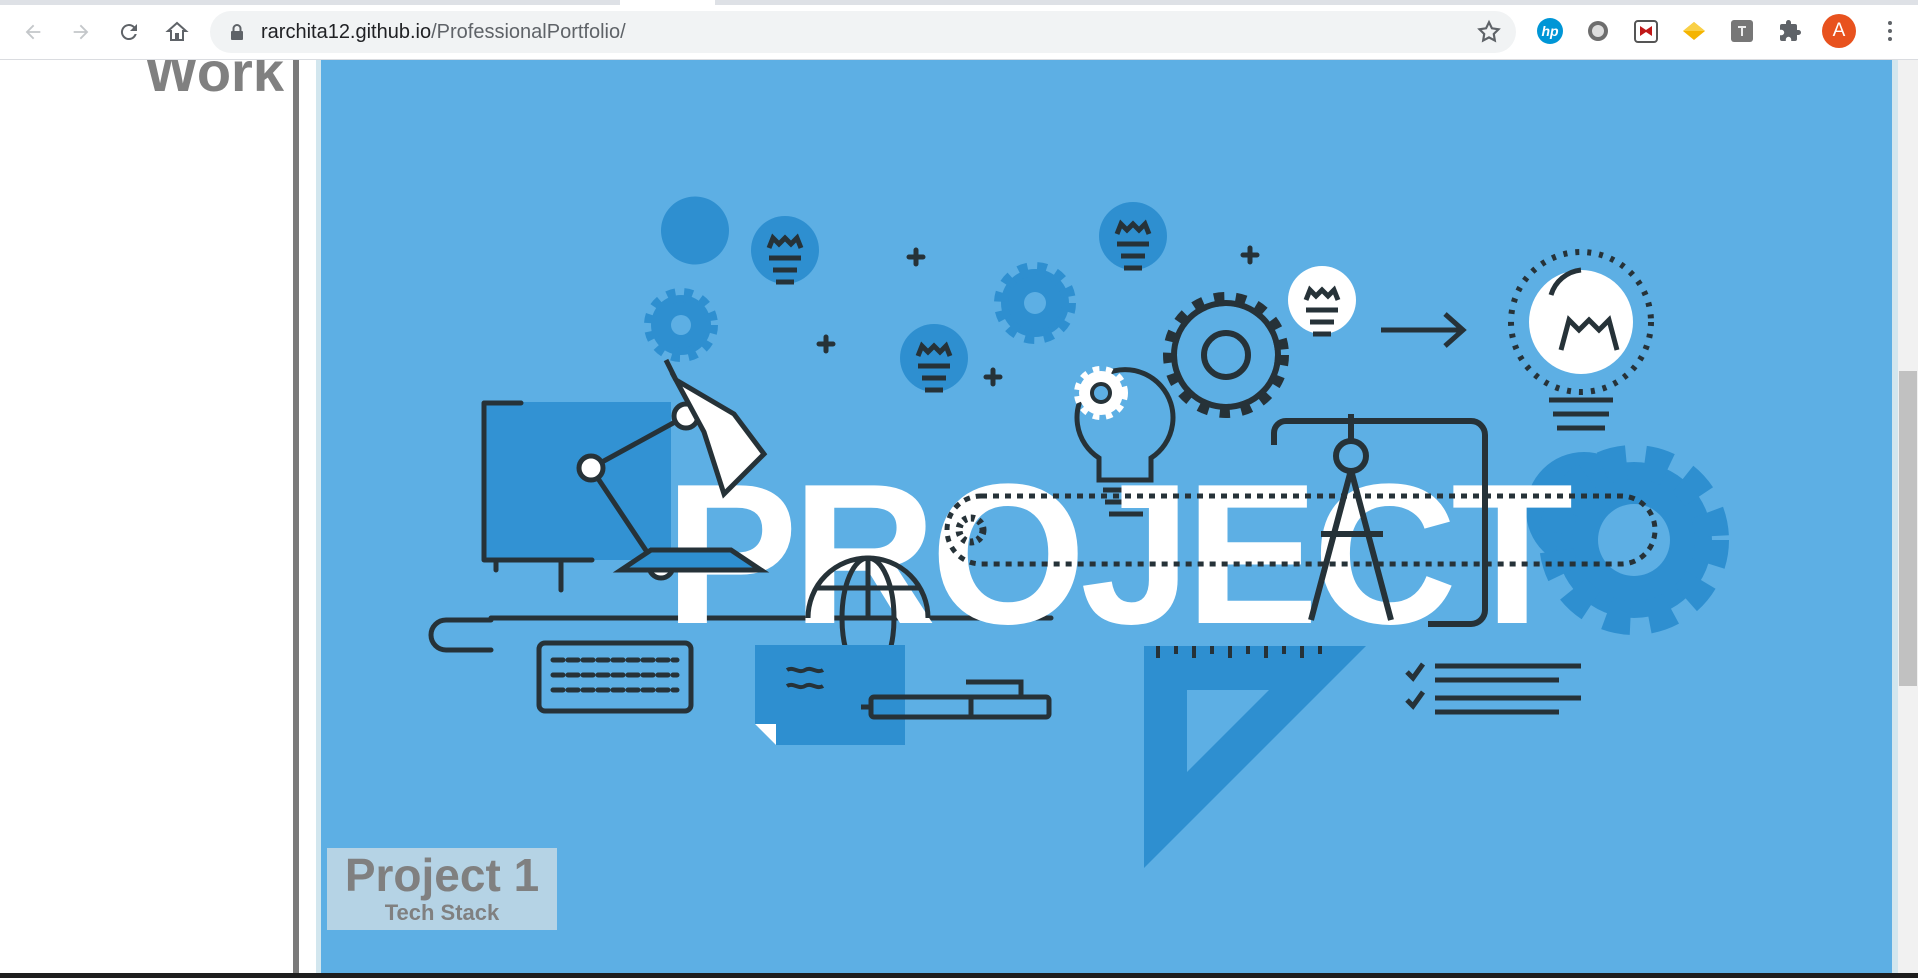  What do you see at coordinates (1471, 340) in the screenshot?
I see `white-bulbs` at bounding box center [1471, 340].